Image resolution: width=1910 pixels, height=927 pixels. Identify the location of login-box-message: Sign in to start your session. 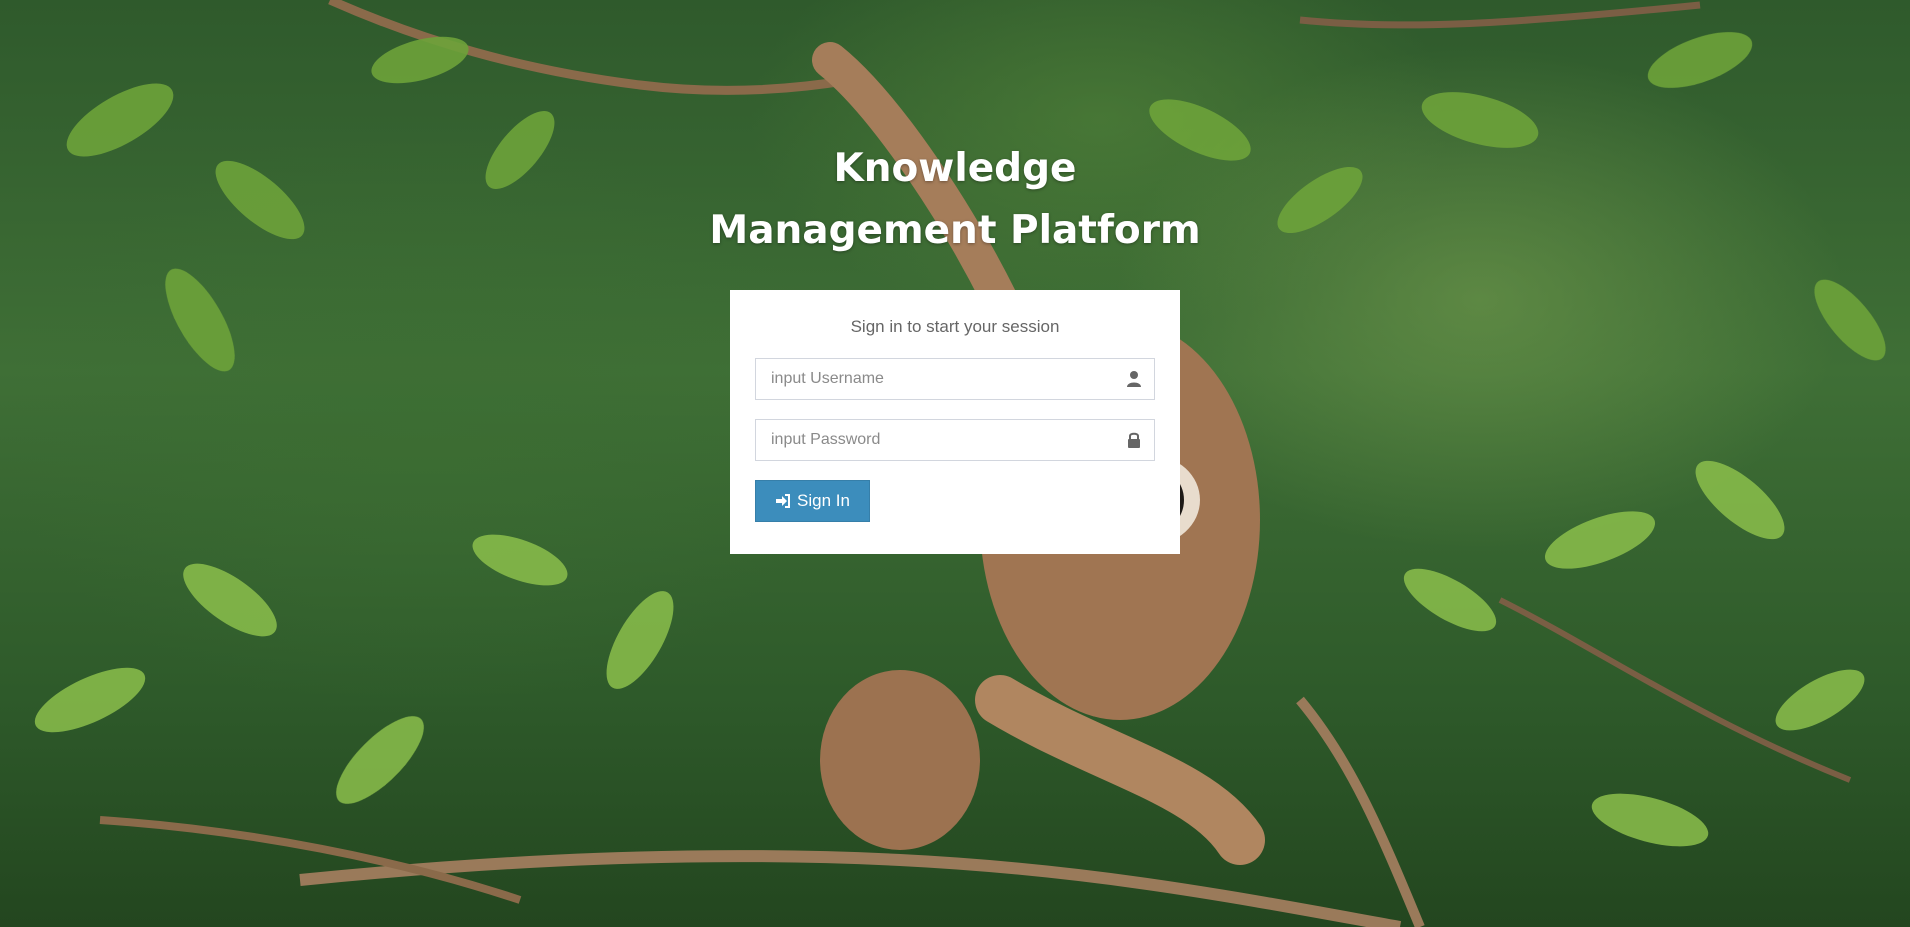
(955, 326).